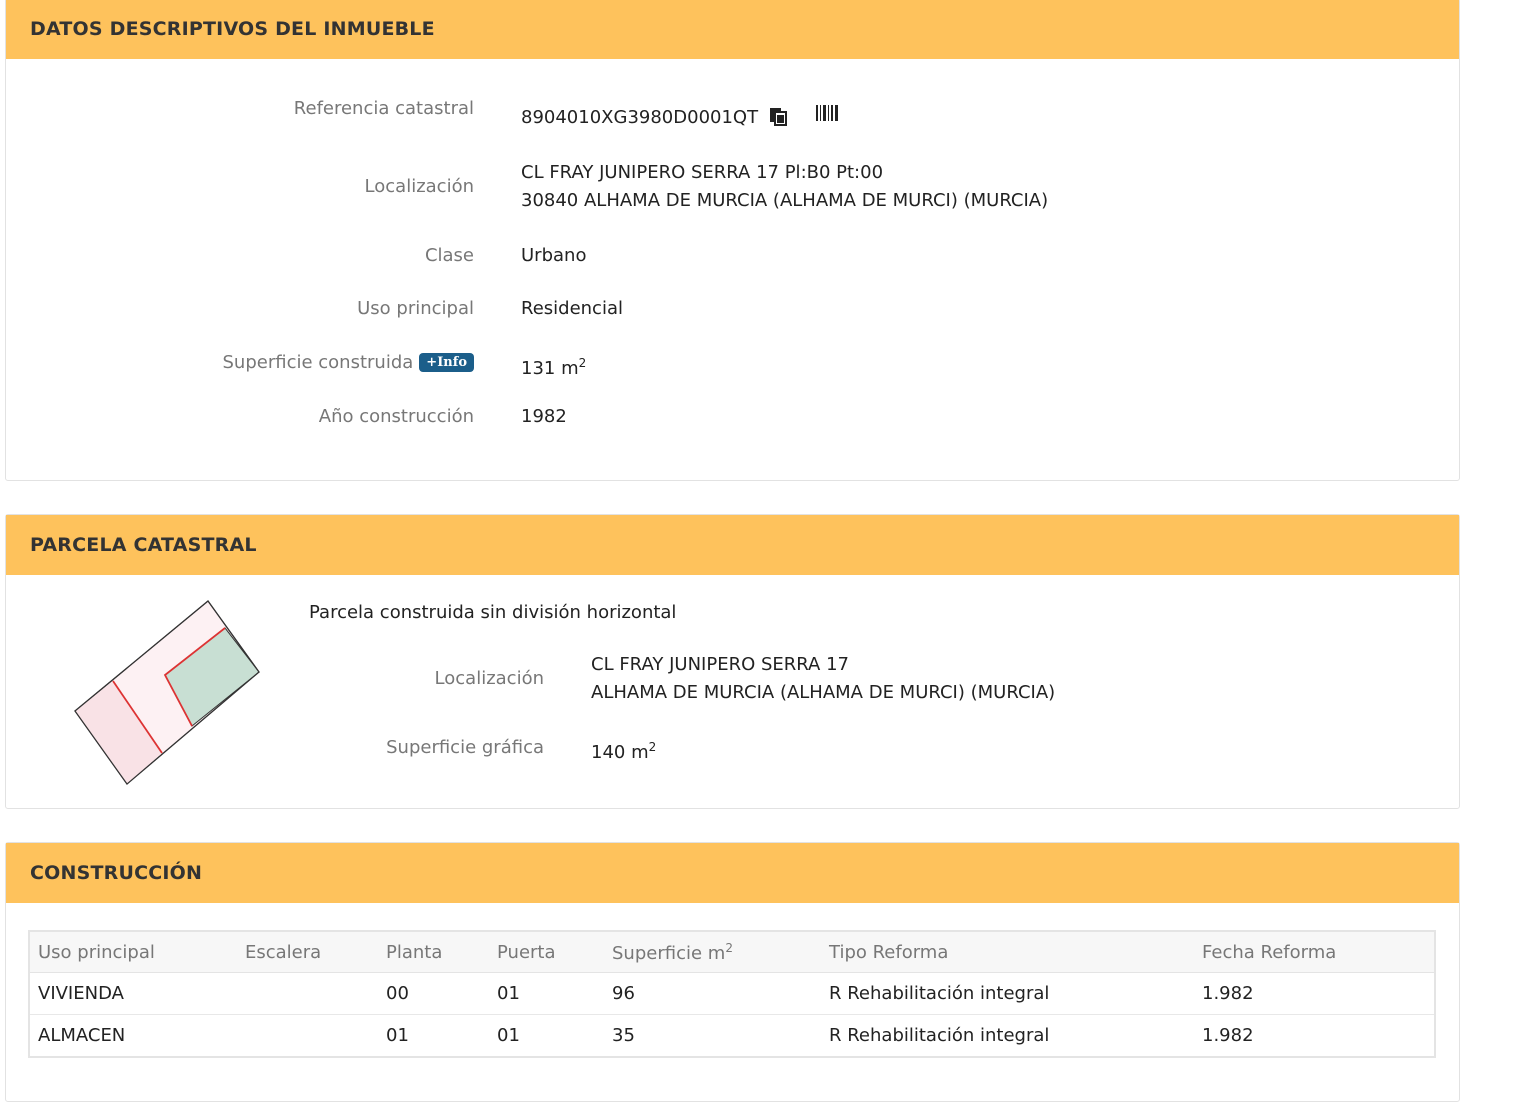 The image size is (1522, 1102). Describe the element at coordinates (640, 117) in the screenshot. I see `referencia-value: 8904010XG3980D0001QT` at that location.